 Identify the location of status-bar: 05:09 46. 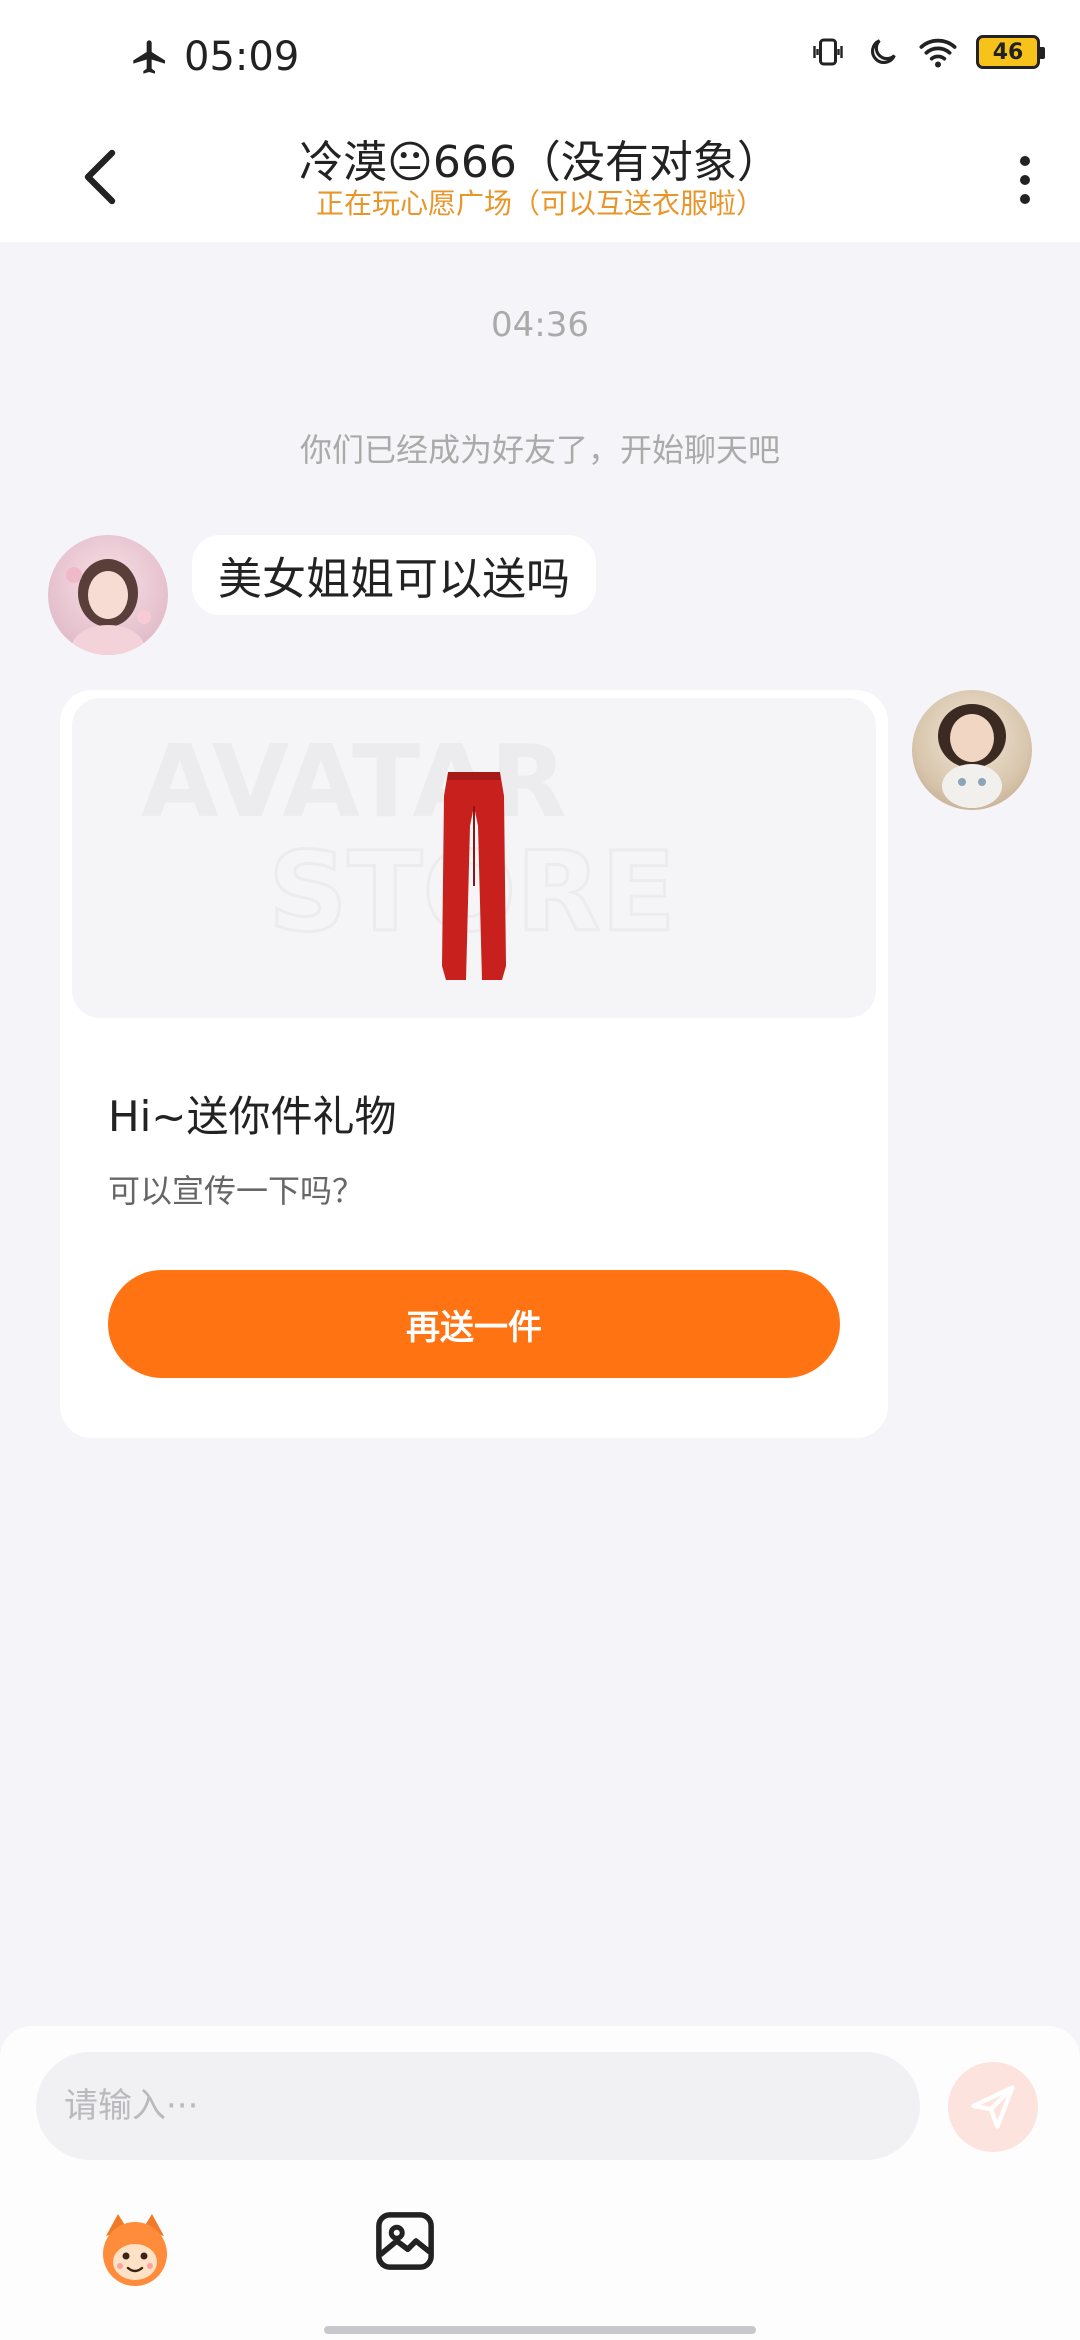
(540, 60).